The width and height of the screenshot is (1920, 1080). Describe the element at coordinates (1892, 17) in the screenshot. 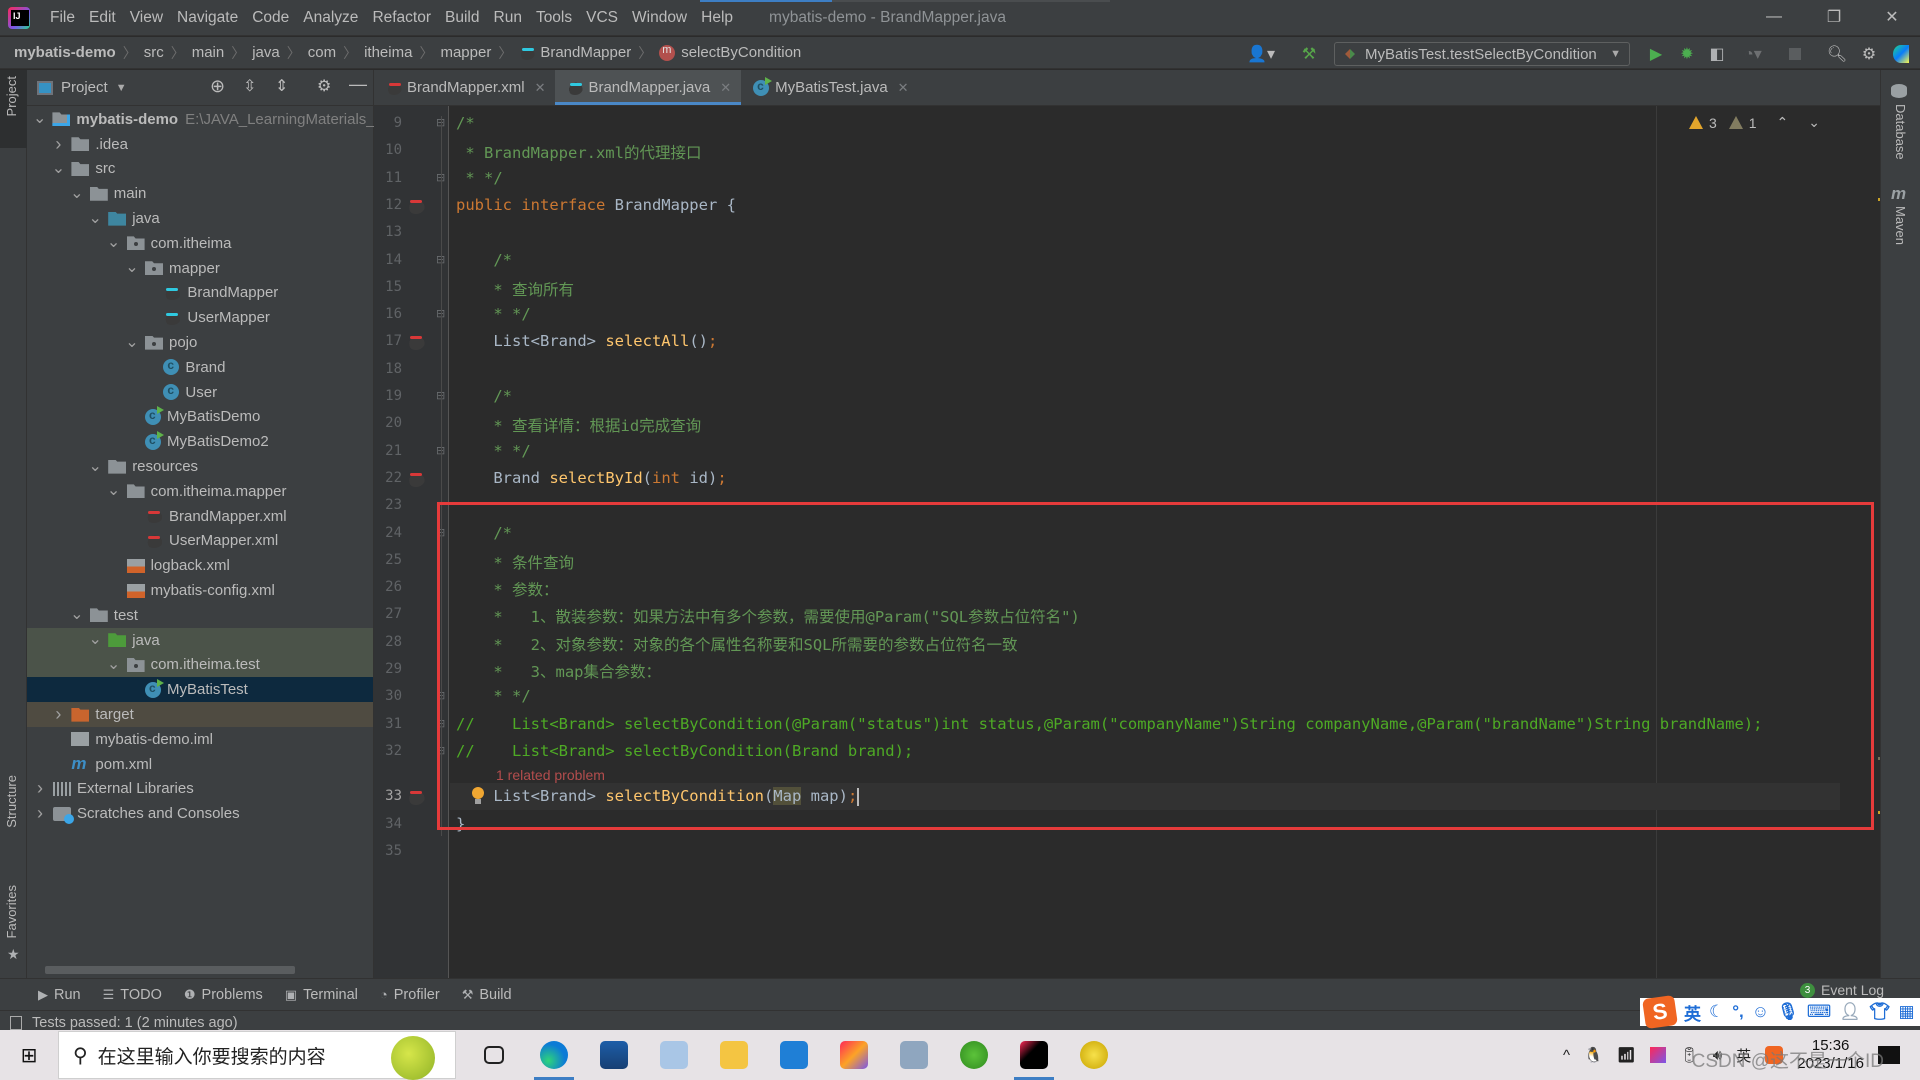

I see `close-window-button: ✕` at that location.